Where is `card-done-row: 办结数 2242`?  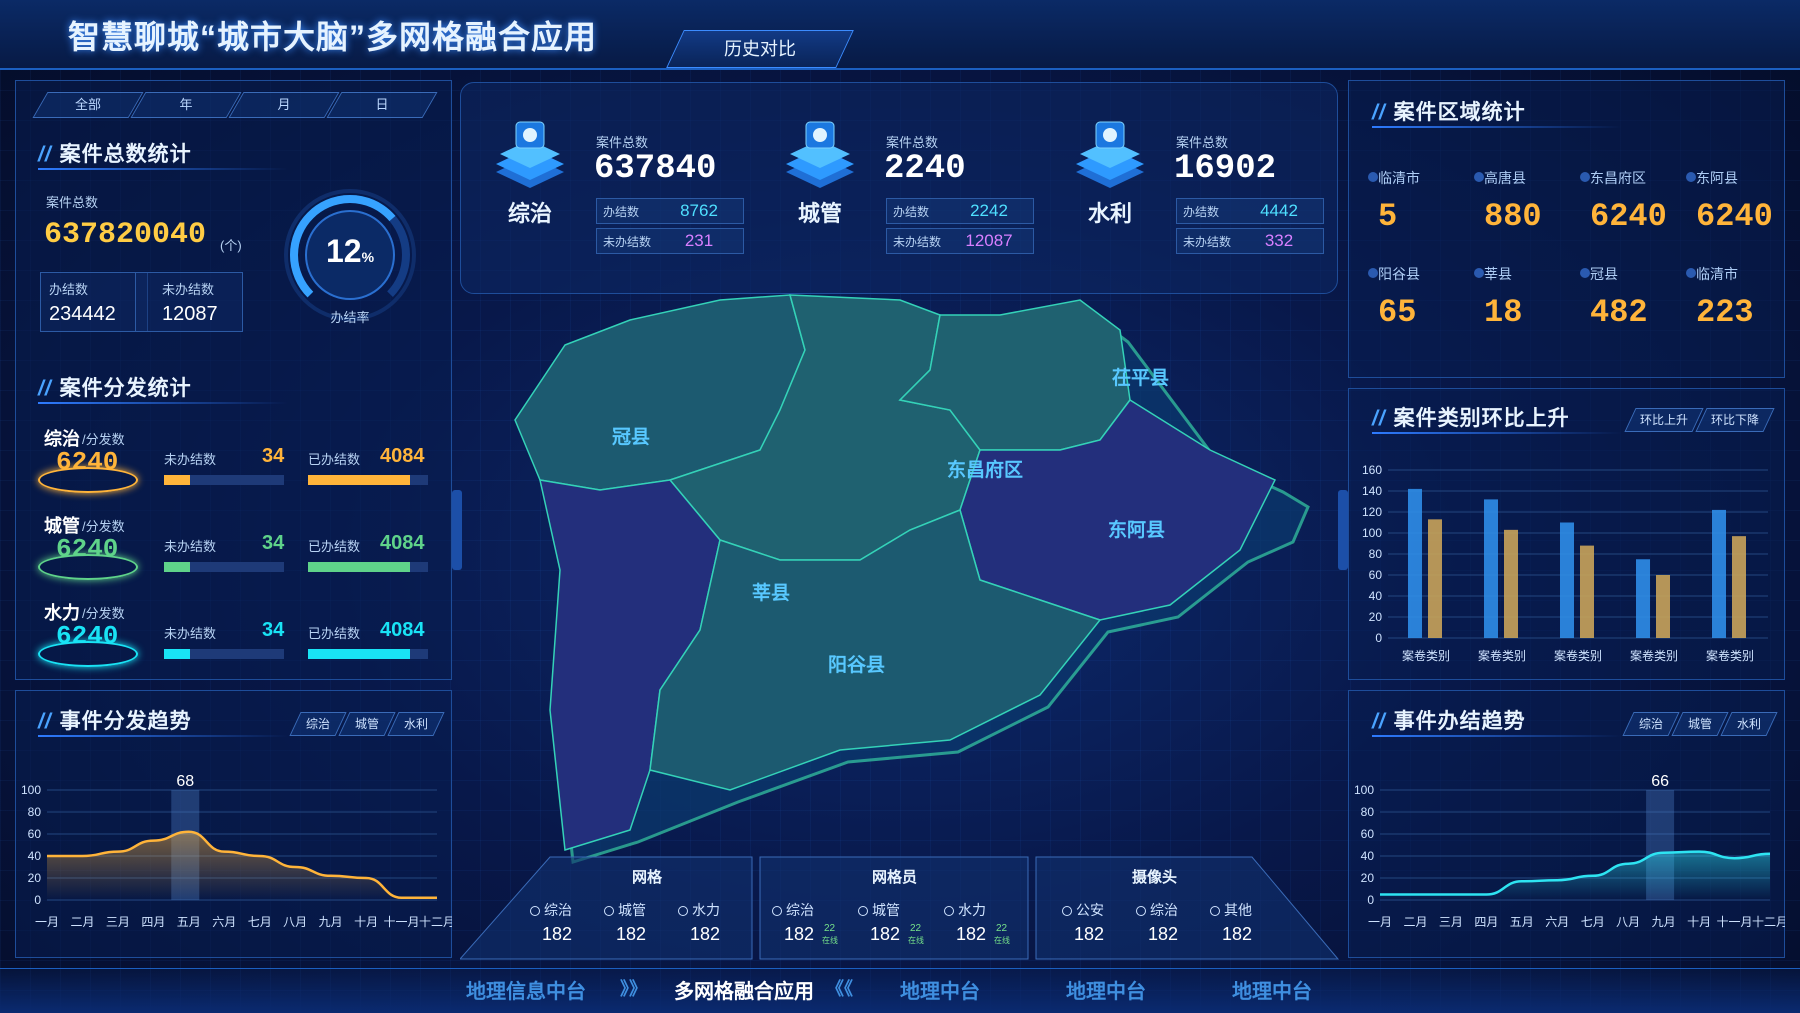 card-done-row: 办结数 2242 is located at coordinates (960, 211).